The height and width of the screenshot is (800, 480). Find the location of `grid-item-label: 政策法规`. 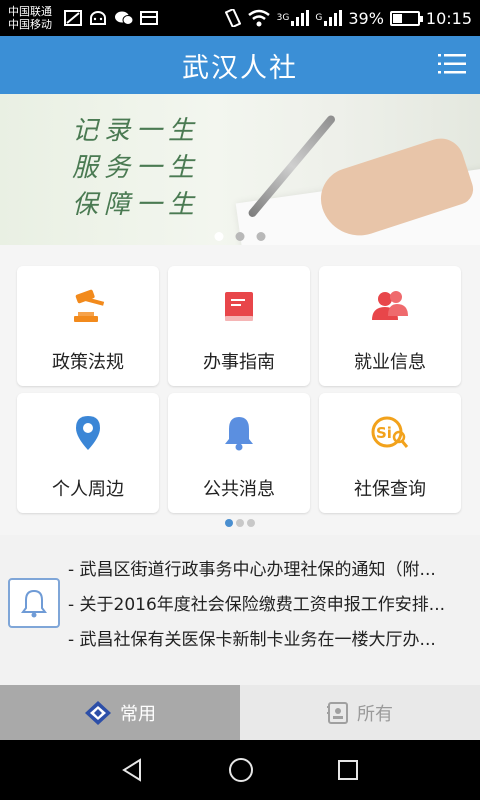

grid-item-label: 政策法规 is located at coordinates (88, 362).